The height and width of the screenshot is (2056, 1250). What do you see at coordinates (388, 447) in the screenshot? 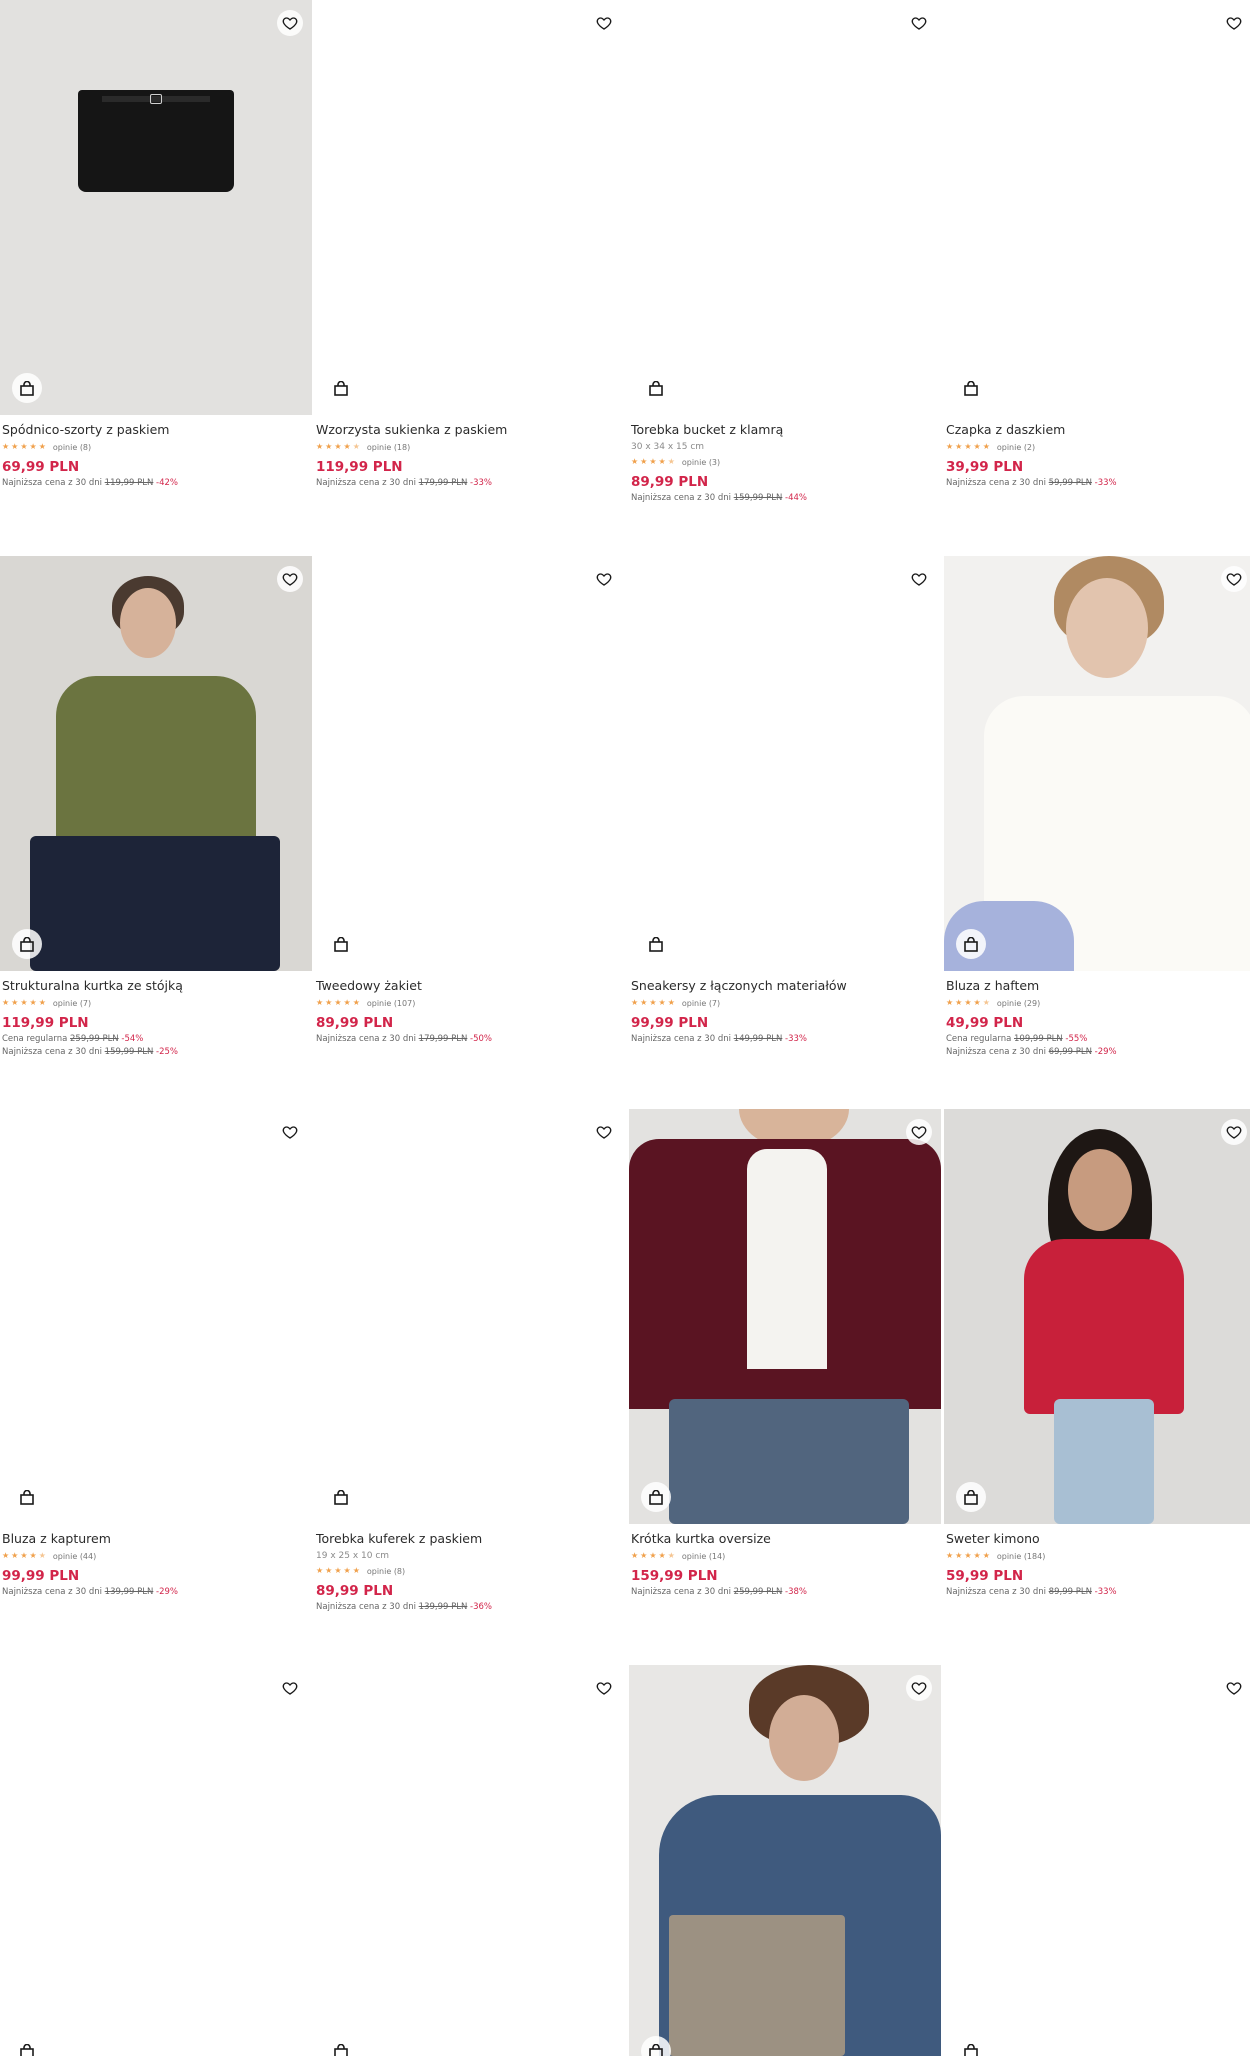
I see `review-count: opinie (18)` at bounding box center [388, 447].